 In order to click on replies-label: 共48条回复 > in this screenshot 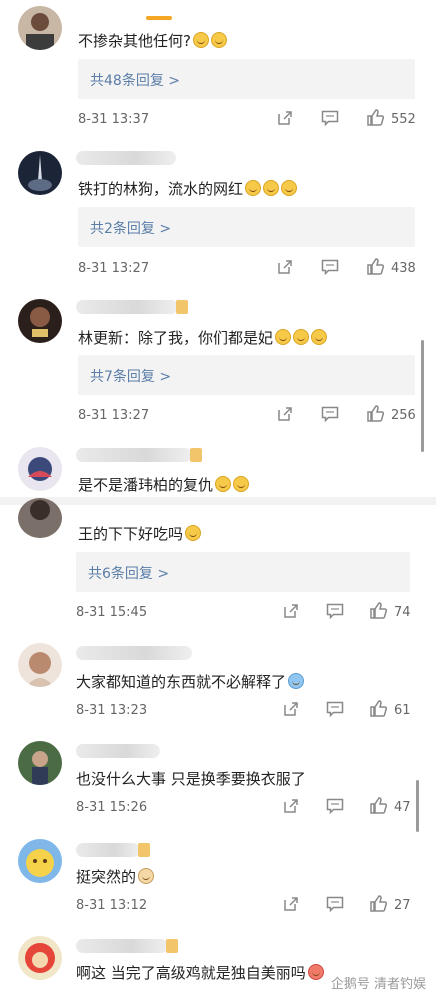, I will do `click(135, 81)`.